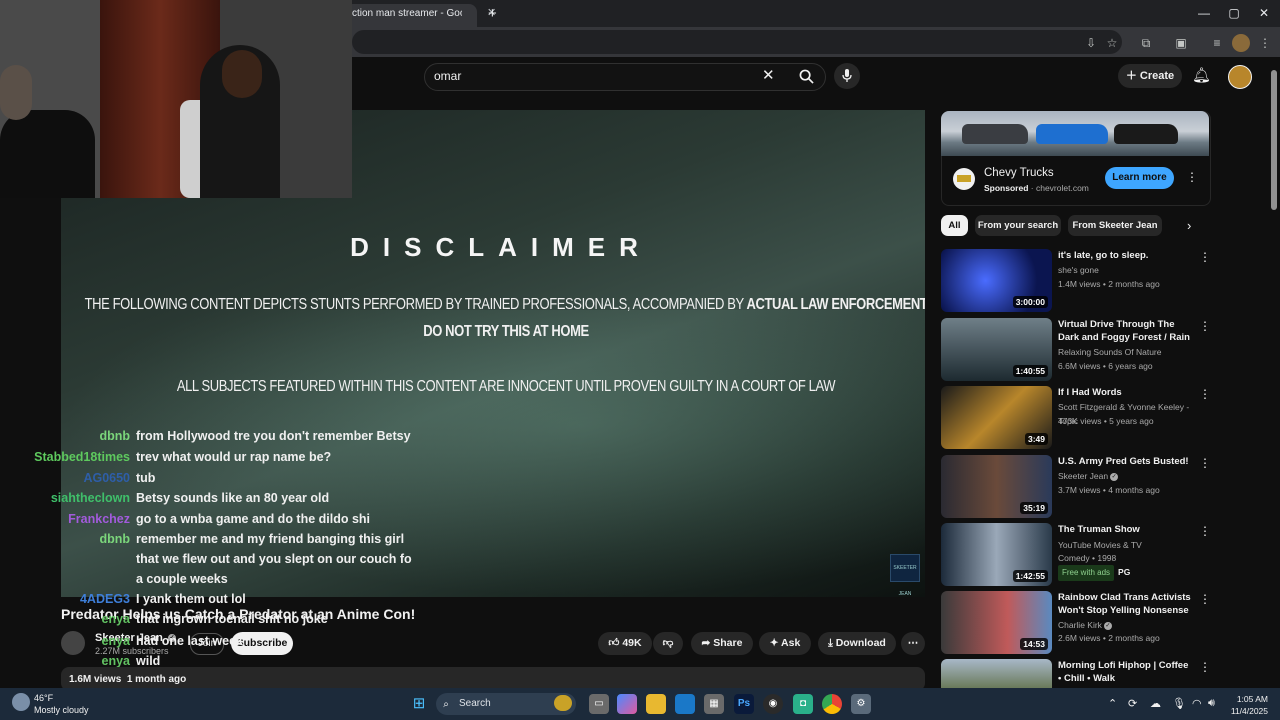 This screenshot has height=720, width=1280. Describe the element at coordinates (1115, 225) in the screenshot. I see `chip-from-skeeter-jean: From Skeeter Jean` at that location.